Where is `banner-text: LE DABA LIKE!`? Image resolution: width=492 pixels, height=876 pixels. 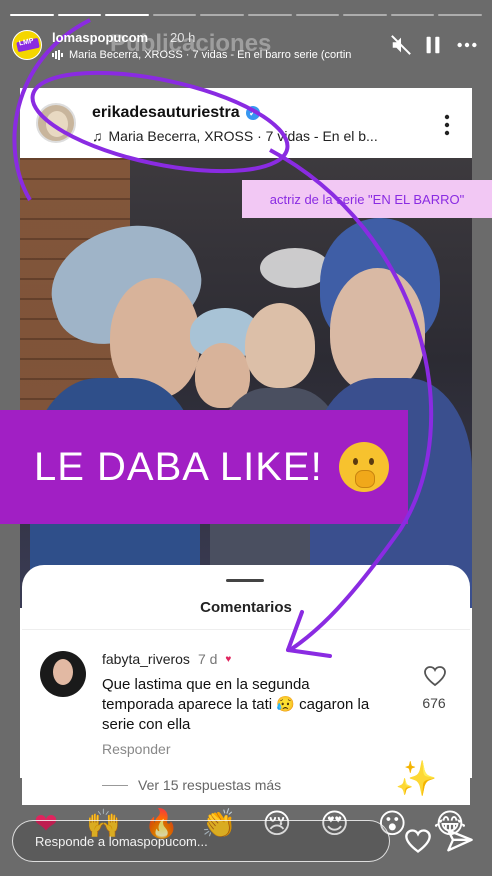 banner-text: LE DABA LIKE! is located at coordinates (178, 466).